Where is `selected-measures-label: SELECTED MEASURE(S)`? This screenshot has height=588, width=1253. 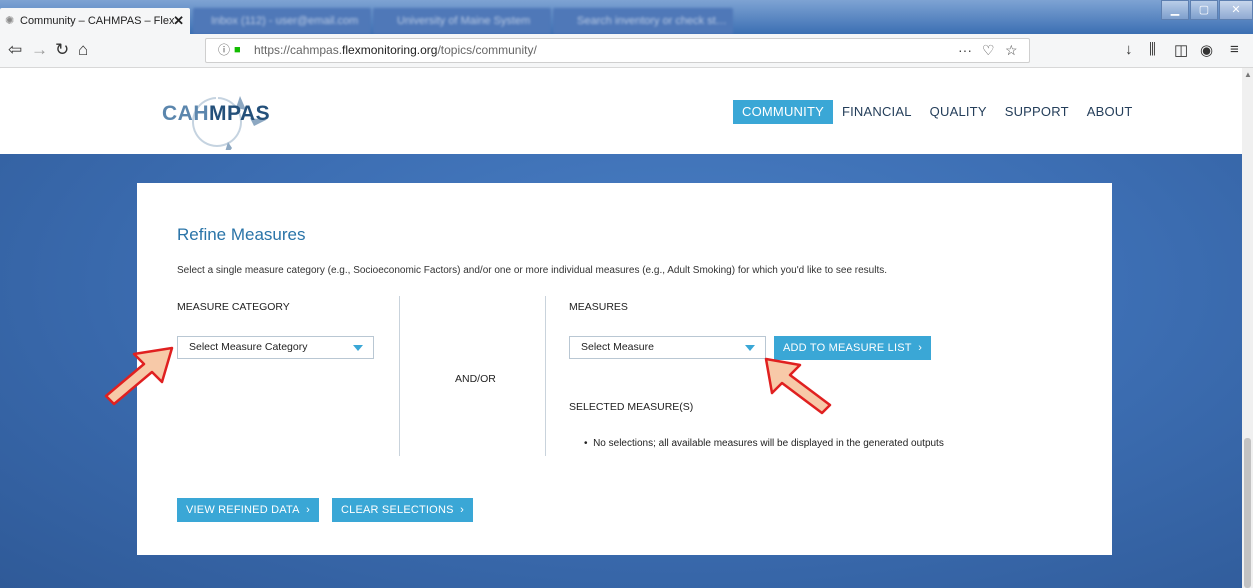 selected-measures-label: SELECTED MEASURE(S) is located at coordinates (631, 407).